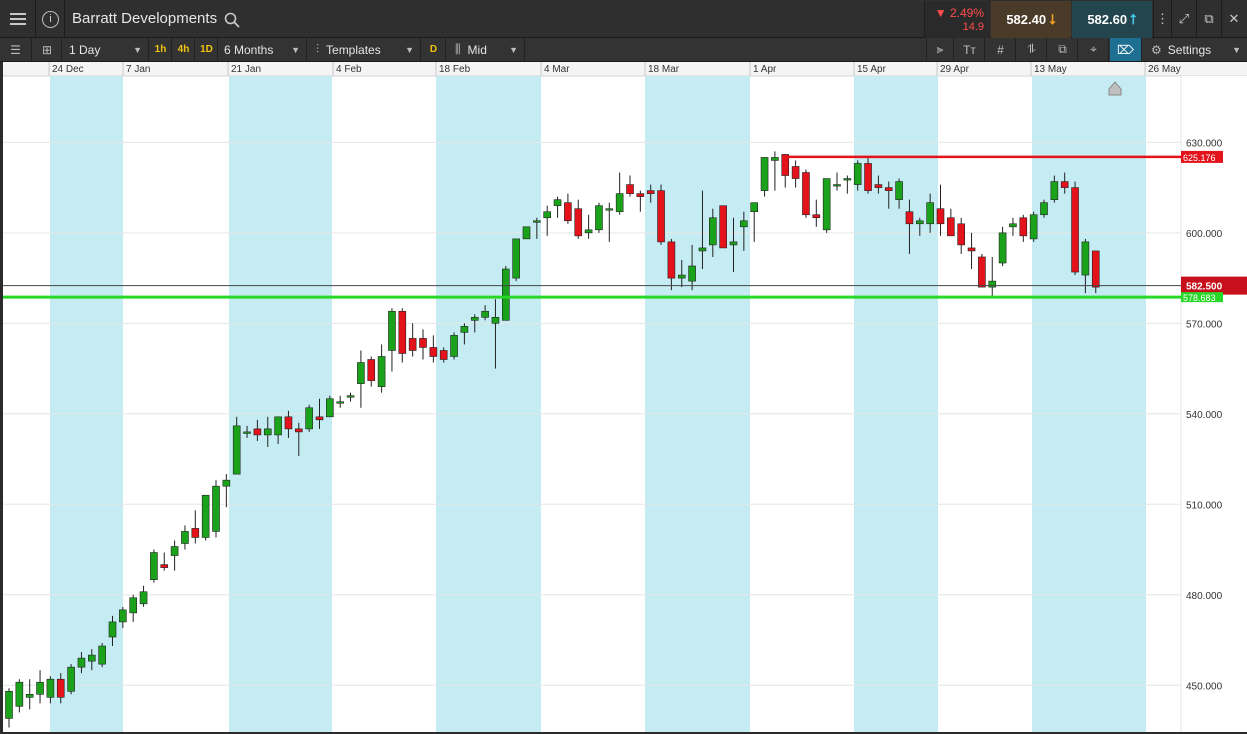 This screenshot has width=1247, height=734. I want to click on hamburger-menu-icon, so click(18, 19).